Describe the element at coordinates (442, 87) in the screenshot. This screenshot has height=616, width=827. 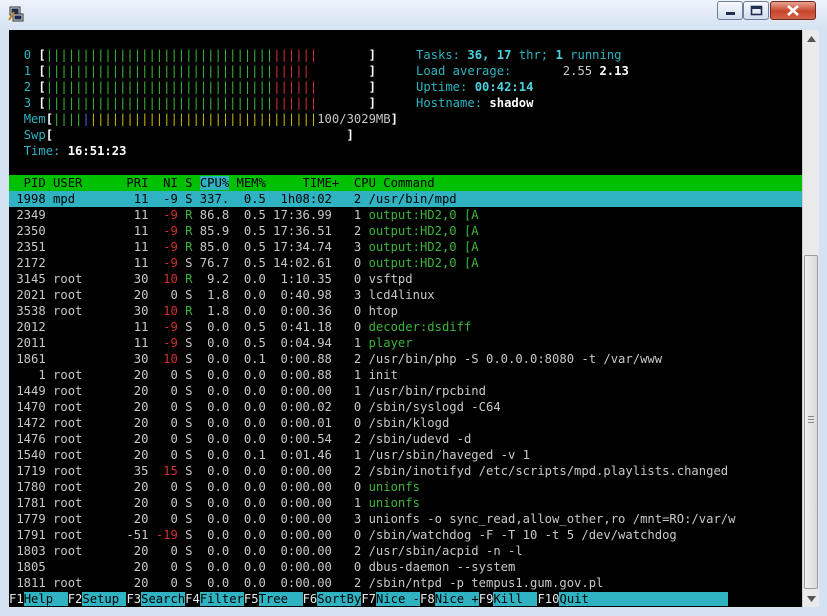
I see `uptime-label: Uptime:` at that location.